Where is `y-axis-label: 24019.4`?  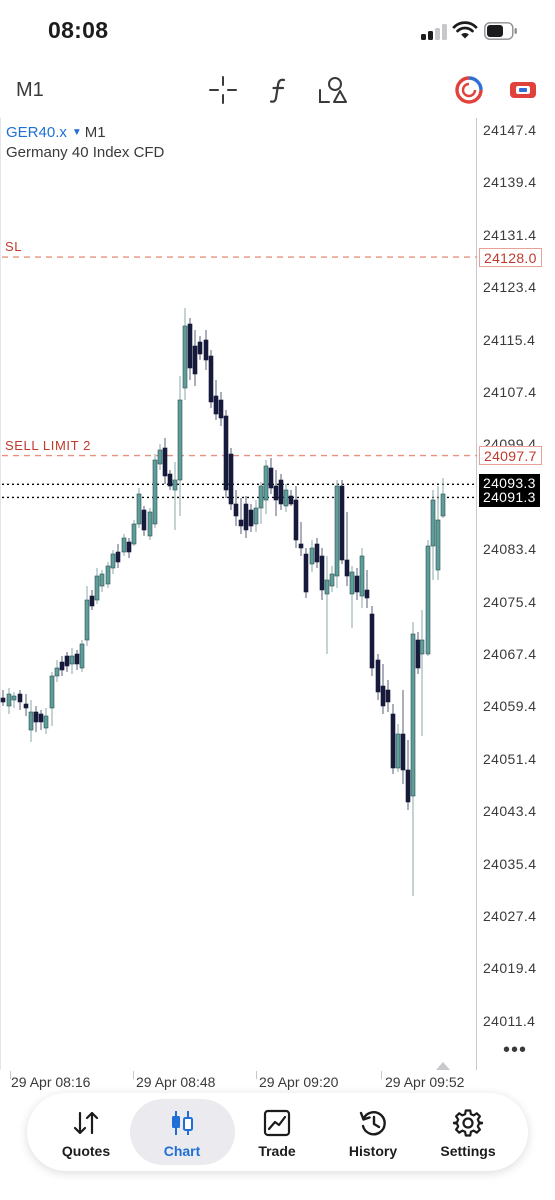
y-axis-label: 24019.4 is located at coordinates (510, 968).